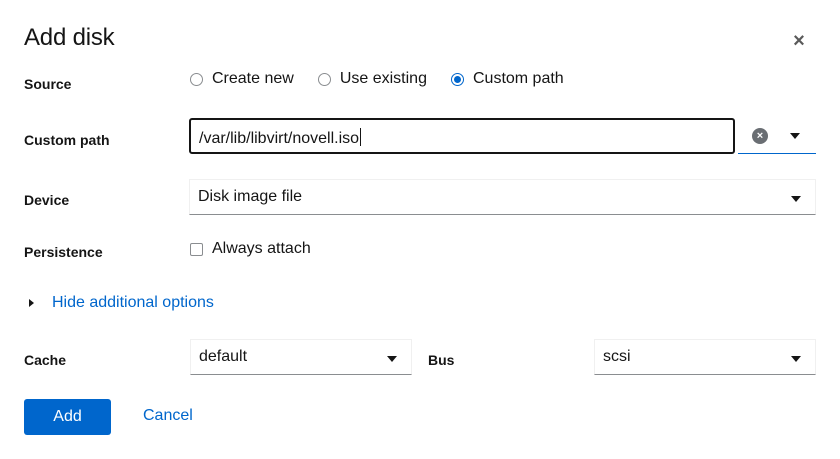  What do you see at coordinates (261, 248) in the screenshot?
I see `always-attach-label: Always attach` at bounding box center [261, 248].